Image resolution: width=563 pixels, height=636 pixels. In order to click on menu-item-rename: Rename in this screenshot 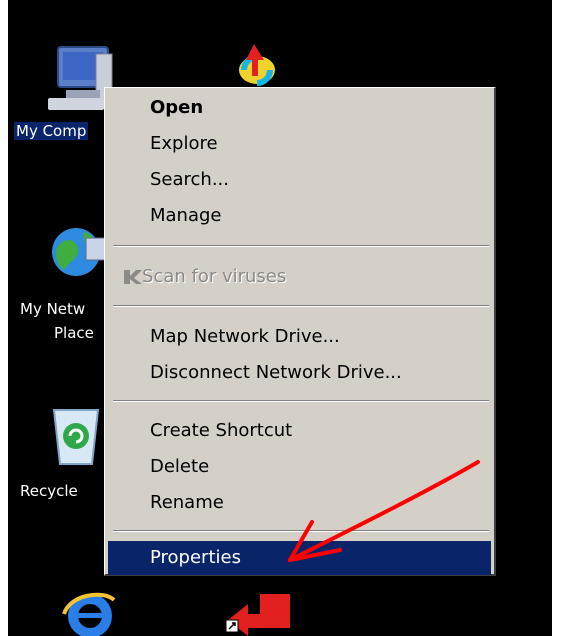, I will do `click(299, 503)`.